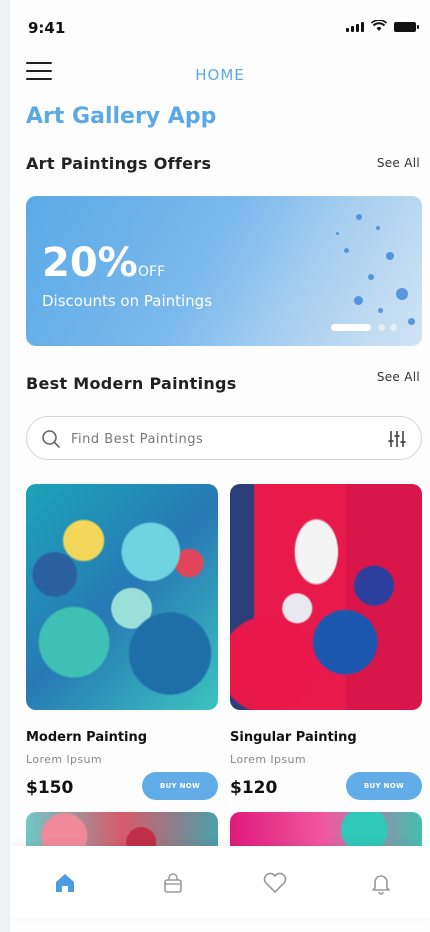  I want to click on wifi-icon, so click(379, 25).